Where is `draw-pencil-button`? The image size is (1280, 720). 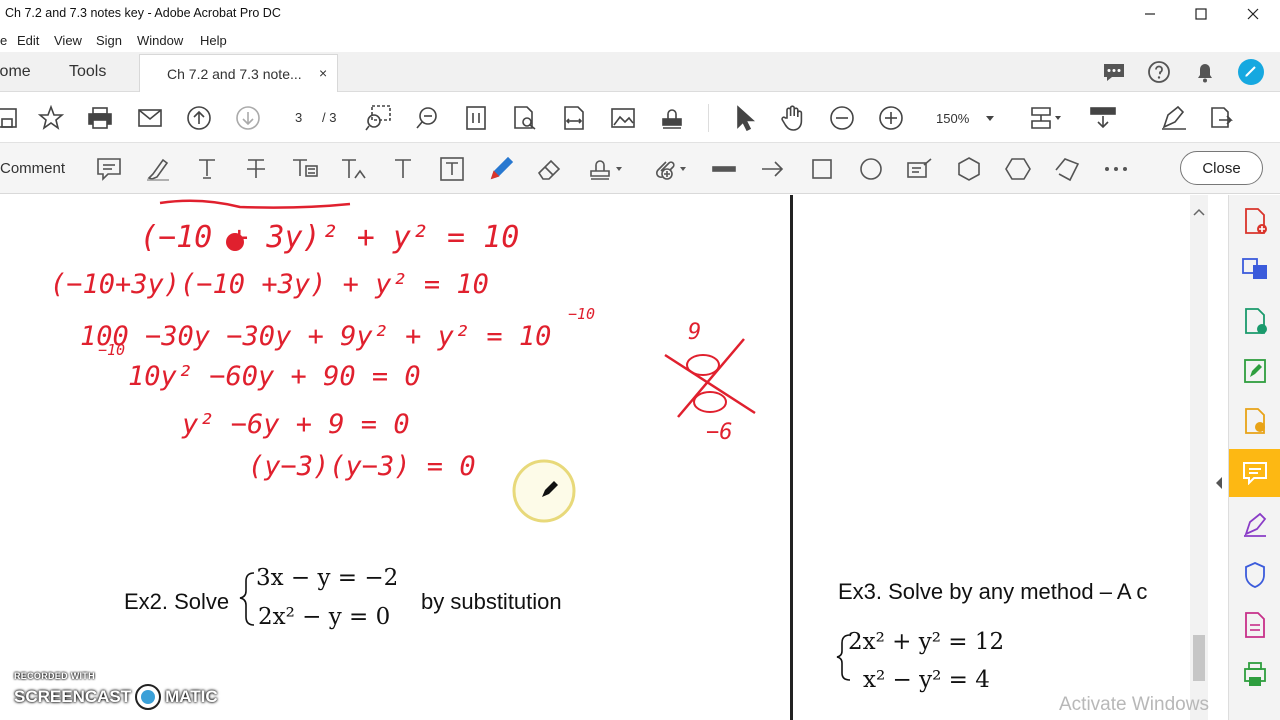 draw-pencil-button is located at coordinates (501, 169).